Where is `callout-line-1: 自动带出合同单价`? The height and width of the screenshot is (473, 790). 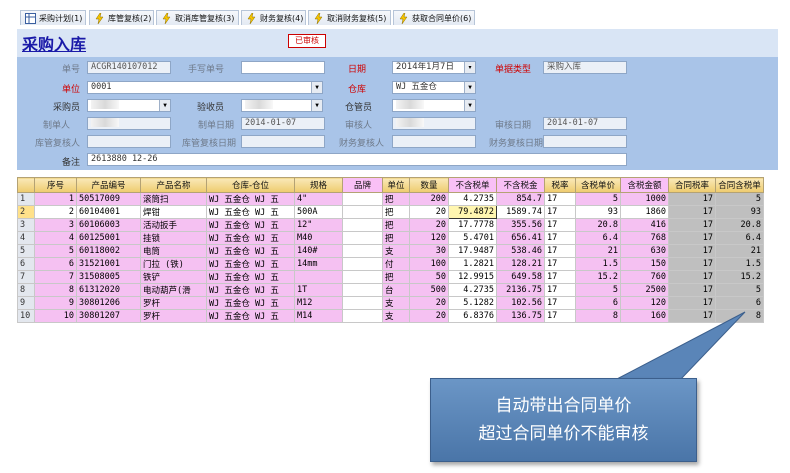 callout-line-1: 自动带出合同单价 is located at coordinates (563, 406).